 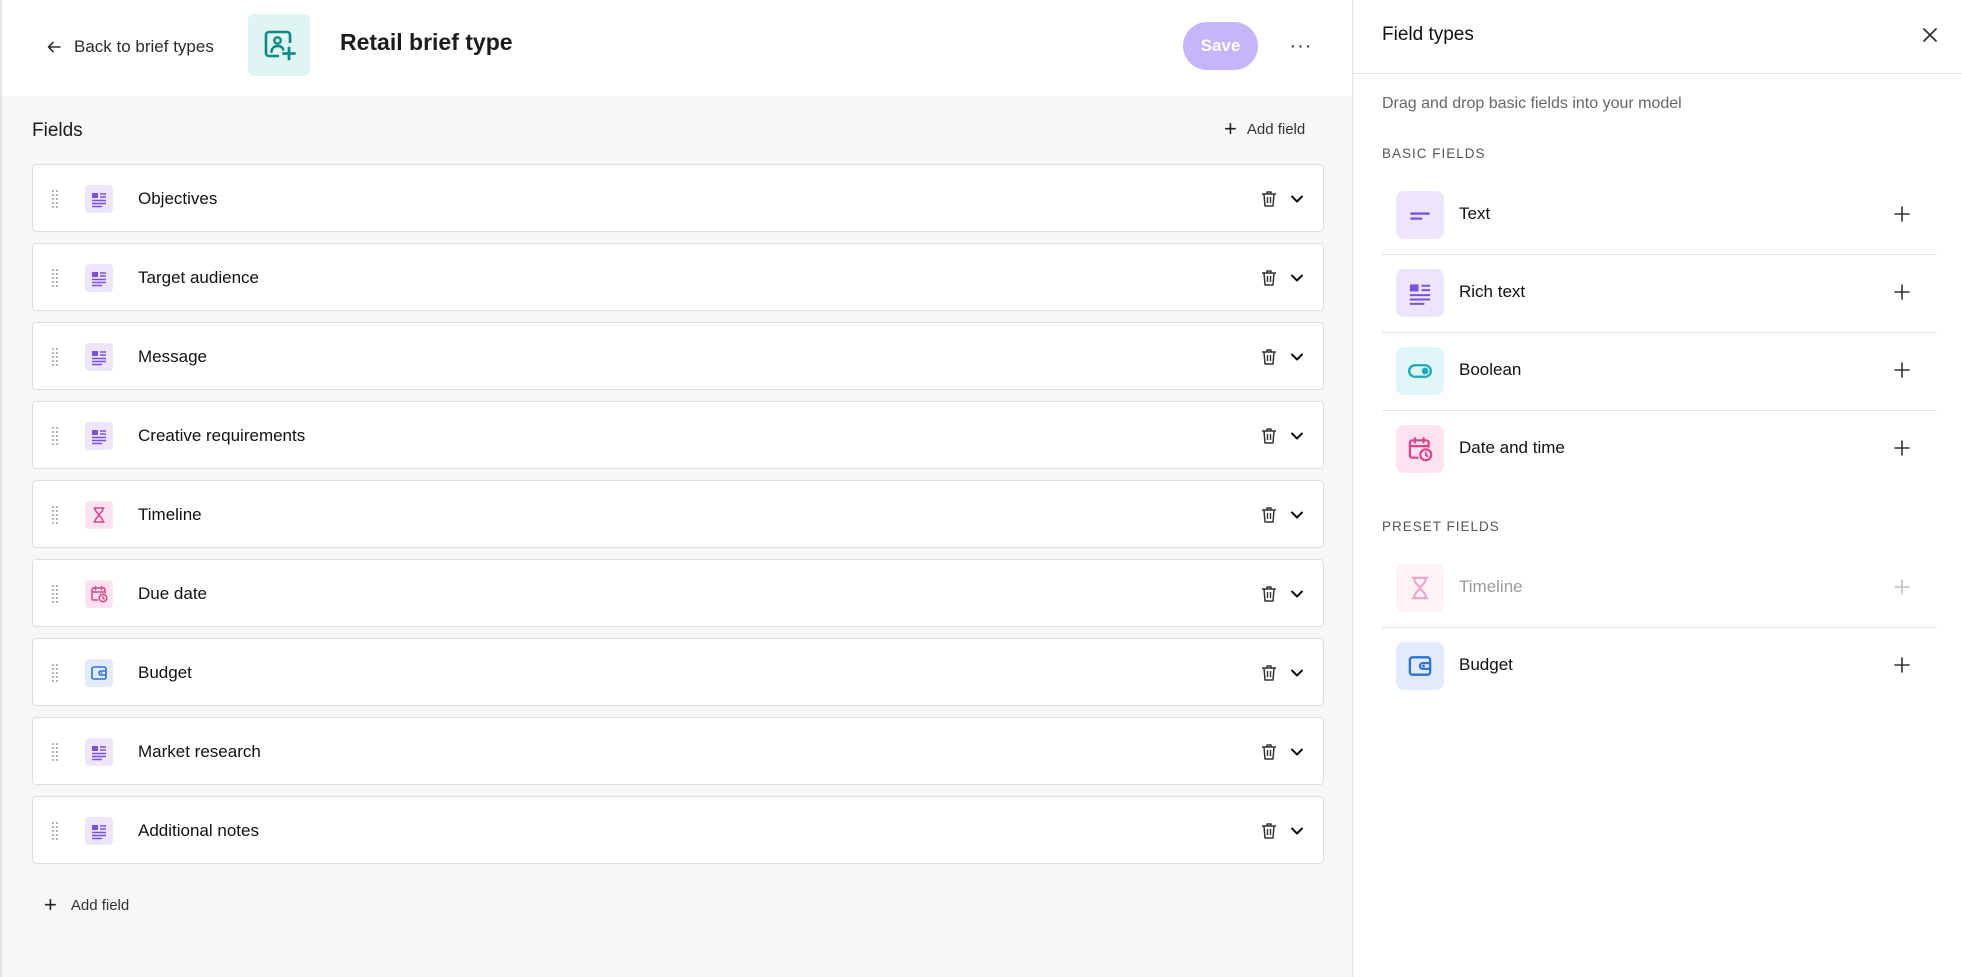 What do you see at coordinates (678, 751) in the screenshot?
I see `field-row: Market research` at bounding box center [678, 751].